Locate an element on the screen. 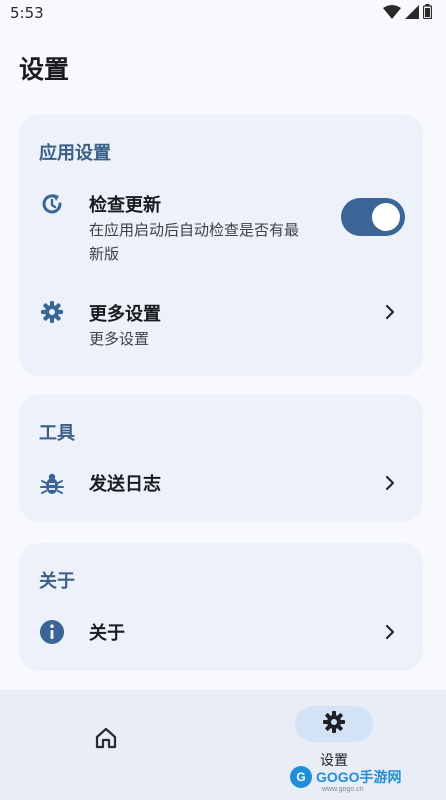 The height and width of the screenshot is (800, 446). nav-home-button is located at coordinates (106, 740).